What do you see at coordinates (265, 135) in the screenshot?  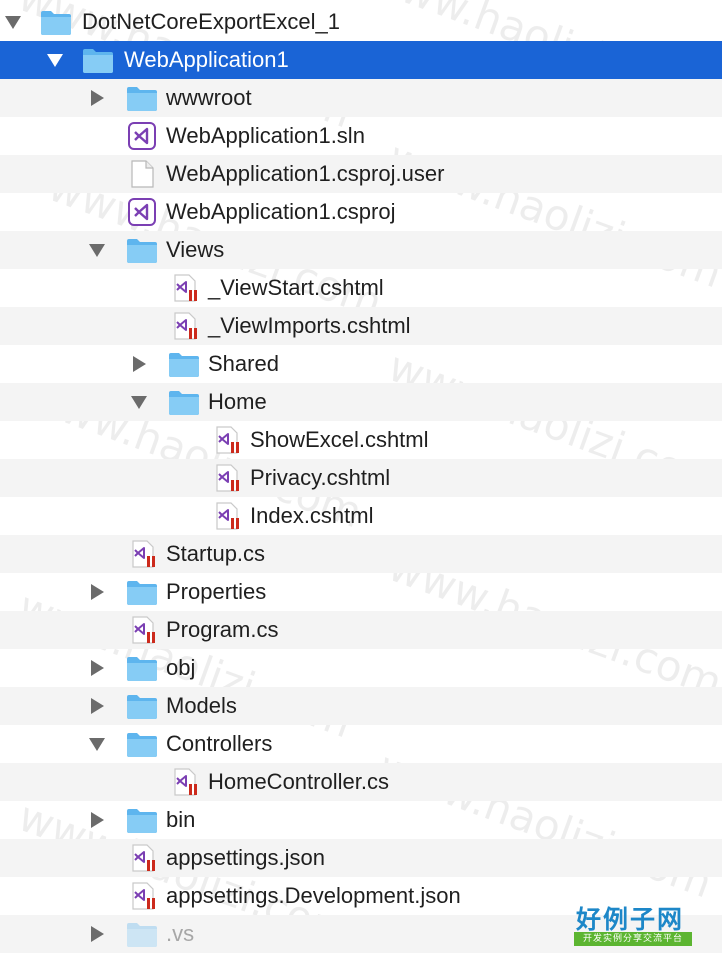 I see `tree-row-label: WebApplication1.sln` at bounding box center [265, 135].